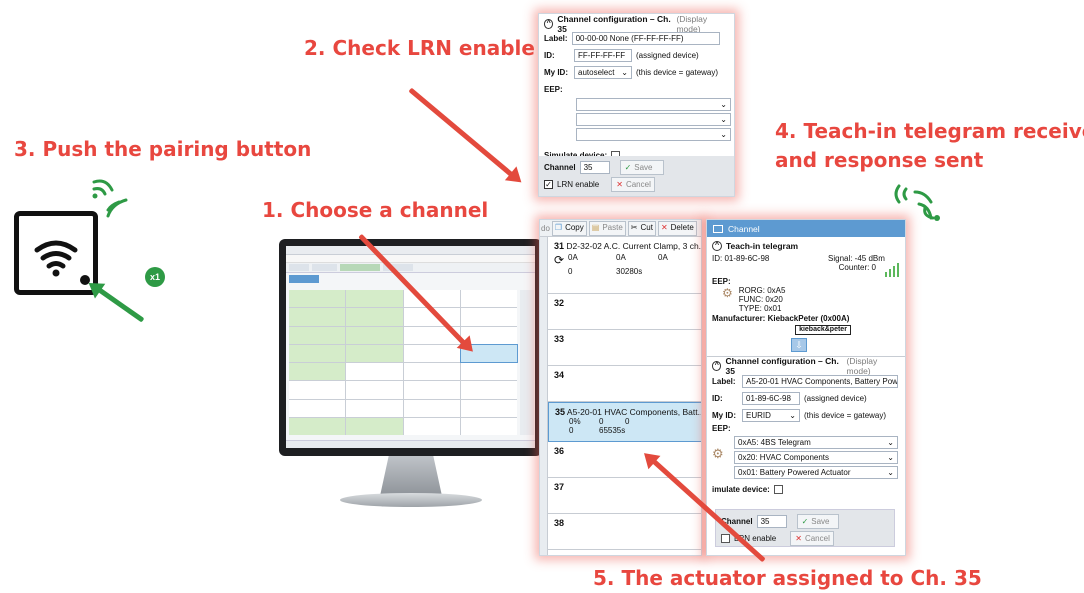  What do you see at coordinates (556, 72) in the screenshot?
I see `myid-label: My ID:` at bounding box center [556, 72].